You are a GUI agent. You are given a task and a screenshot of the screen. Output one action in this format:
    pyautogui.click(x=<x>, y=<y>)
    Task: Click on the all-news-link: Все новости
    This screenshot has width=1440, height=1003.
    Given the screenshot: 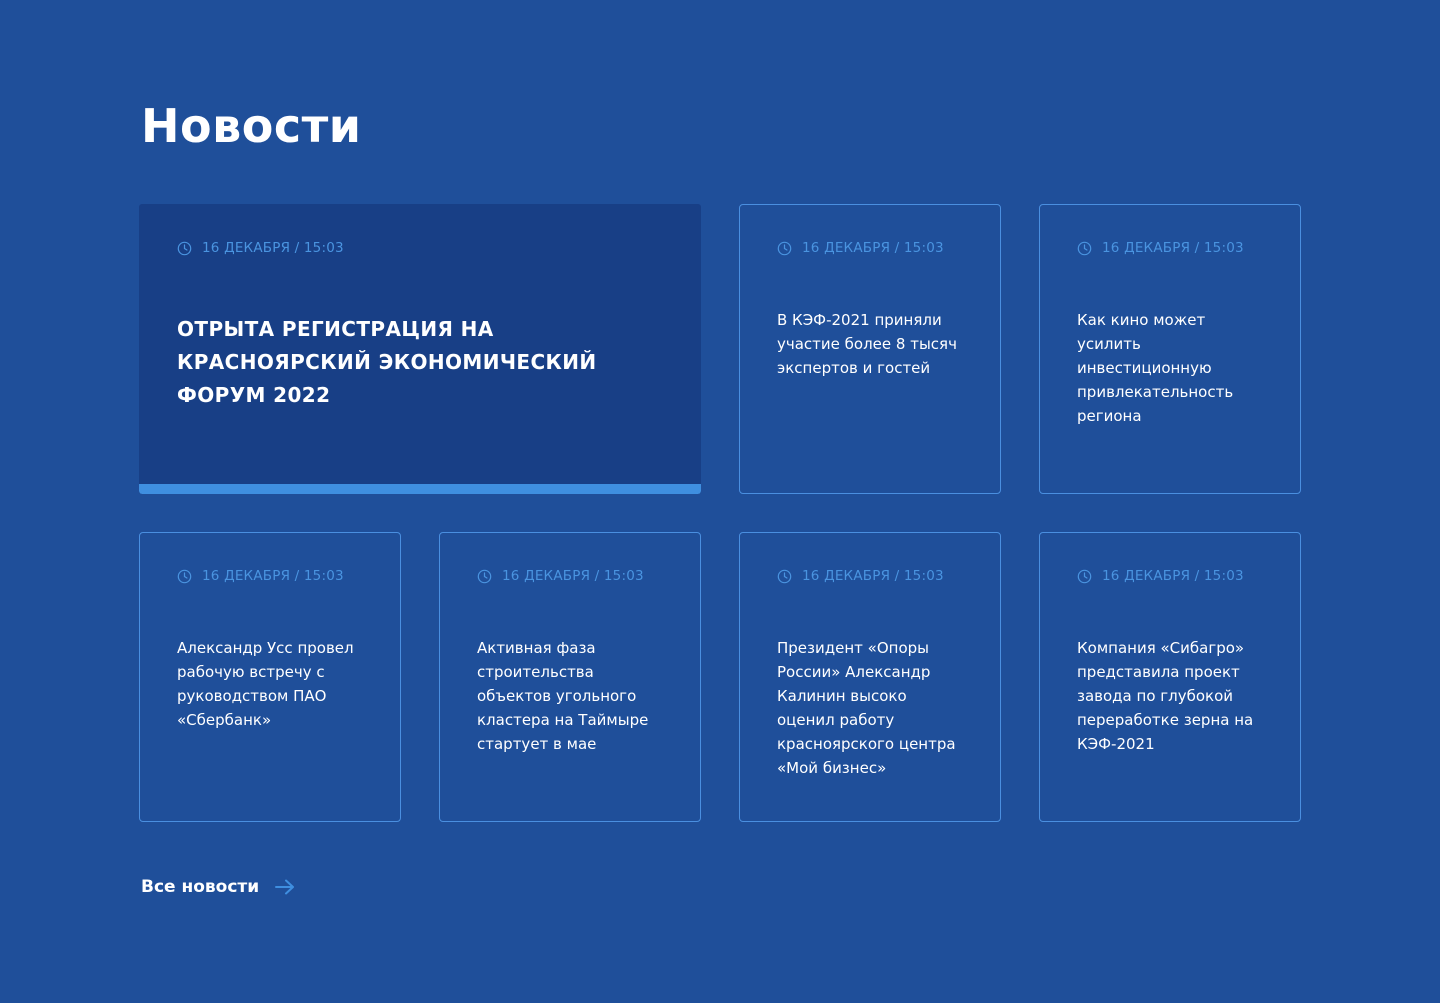 What is the action you would take?
    pyautogui.click(x=218, y=887)
    